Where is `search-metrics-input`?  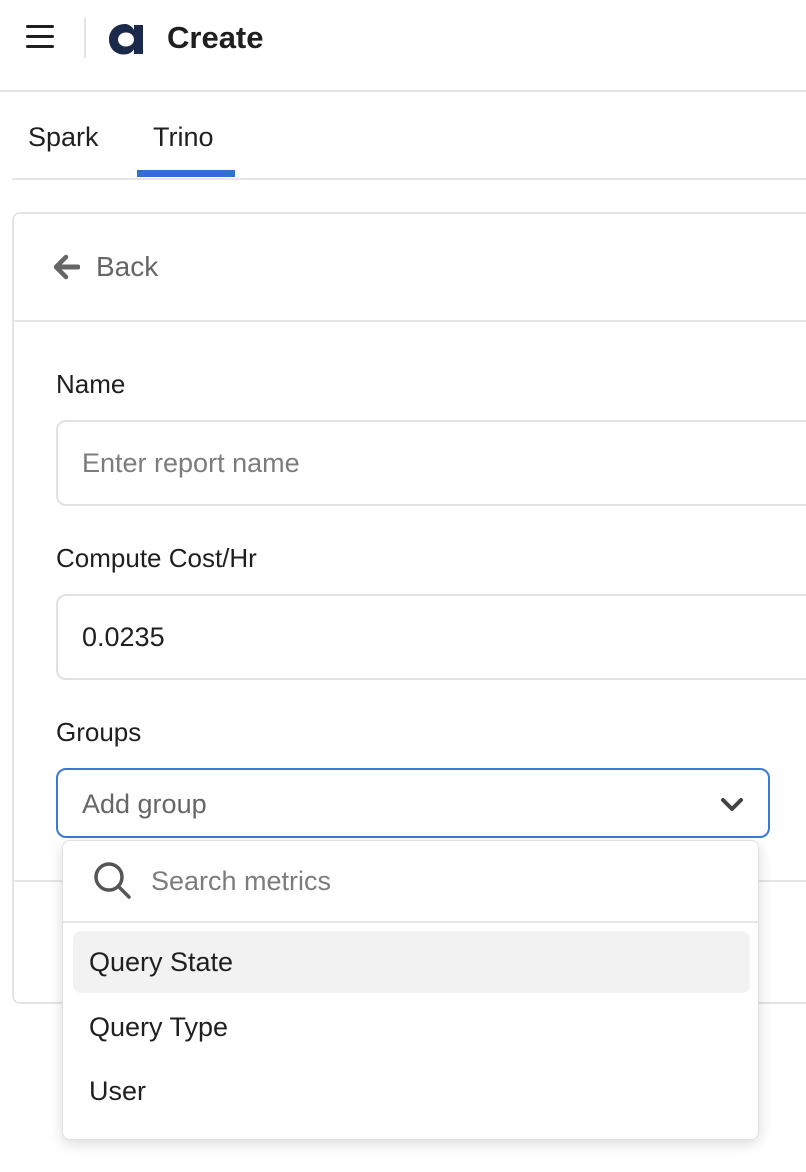
search-metrics-input is located at coordinates (431, 881).